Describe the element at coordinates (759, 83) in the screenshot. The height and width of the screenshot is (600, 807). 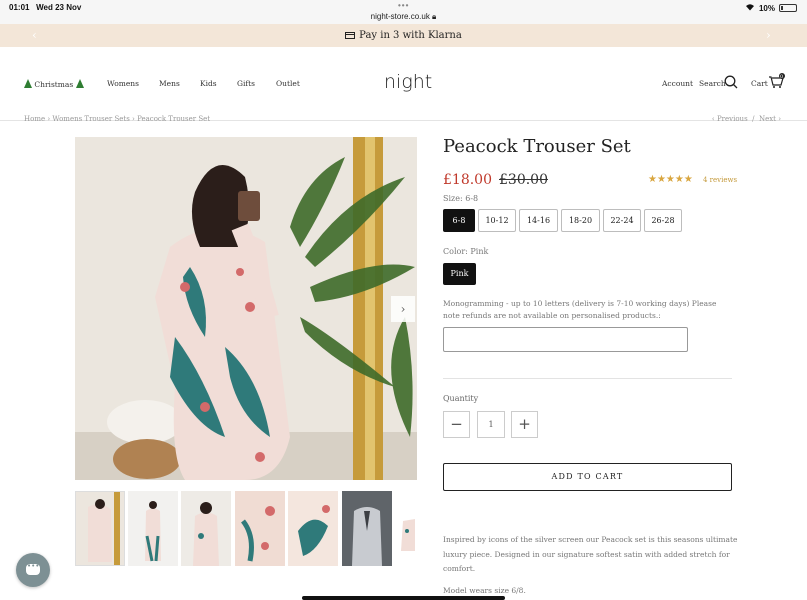
I see `cart-link: Cart` at that location.